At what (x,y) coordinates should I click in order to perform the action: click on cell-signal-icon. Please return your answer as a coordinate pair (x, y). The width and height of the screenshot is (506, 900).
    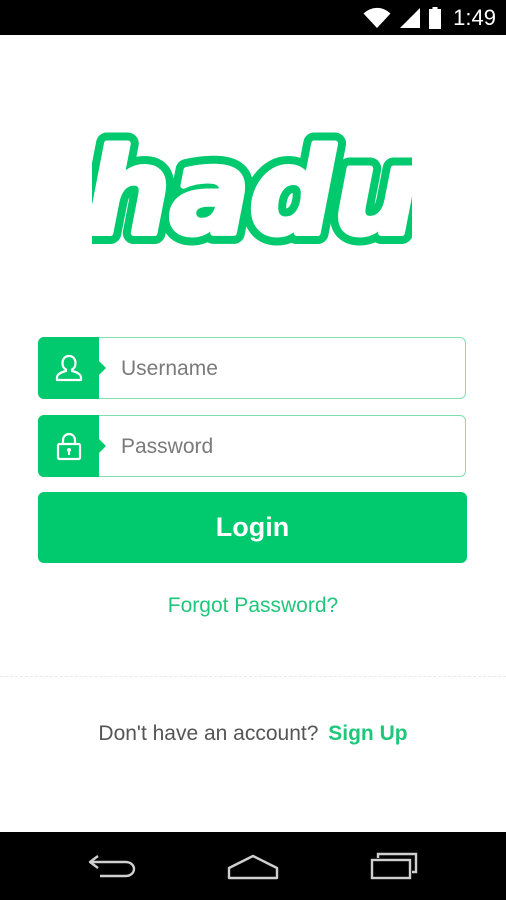
    Looking at the image, I should click on (410, 17).